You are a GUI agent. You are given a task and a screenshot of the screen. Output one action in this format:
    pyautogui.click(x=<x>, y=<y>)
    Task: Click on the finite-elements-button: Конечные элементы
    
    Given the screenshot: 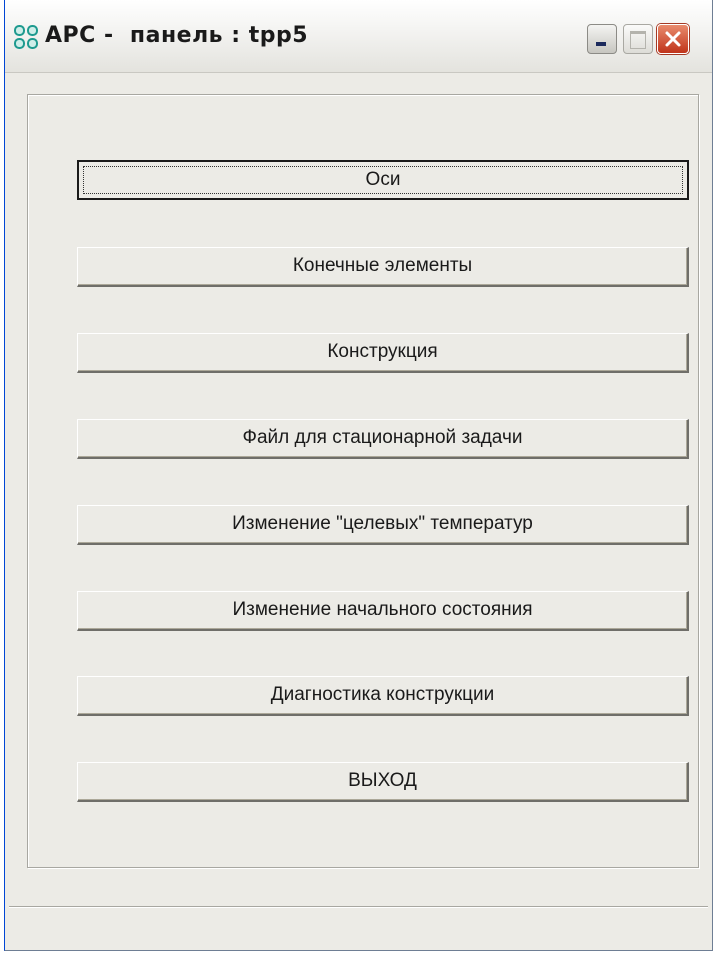 What is the action you would take?
    pyautogui.click(x=383, y=267)
    